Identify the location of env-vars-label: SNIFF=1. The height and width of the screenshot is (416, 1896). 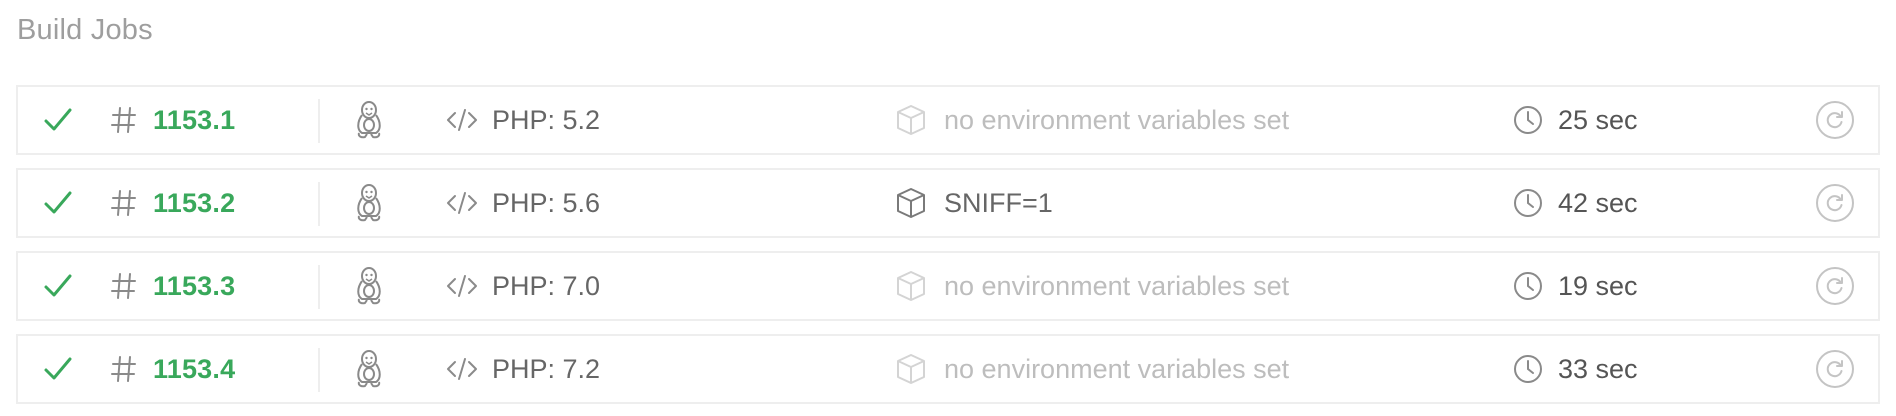
(998, 202).